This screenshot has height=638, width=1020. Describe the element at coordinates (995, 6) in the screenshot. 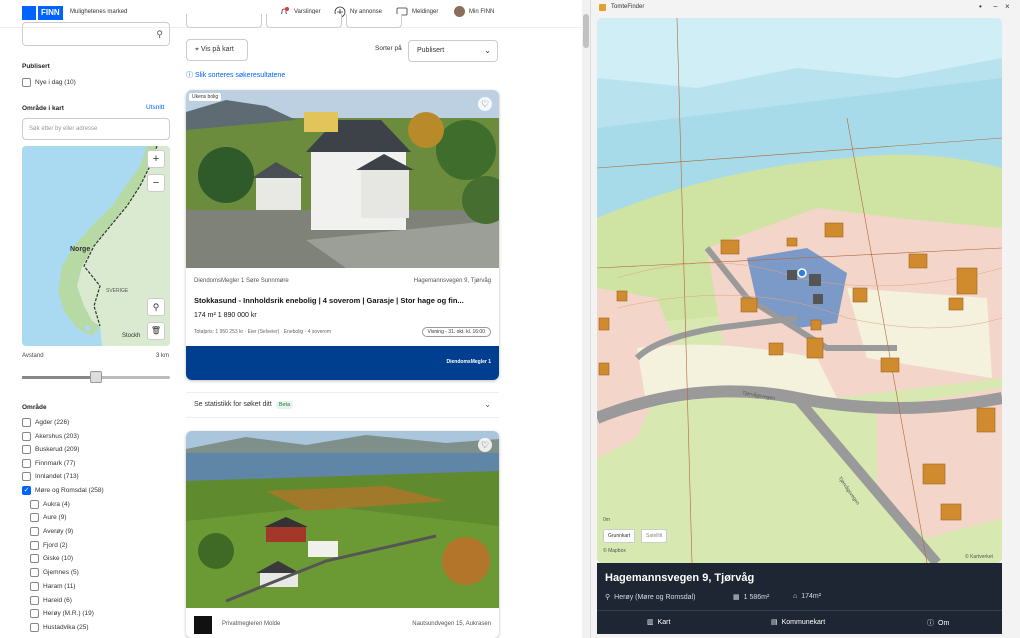

I see `minimize-icon: −` at that location.